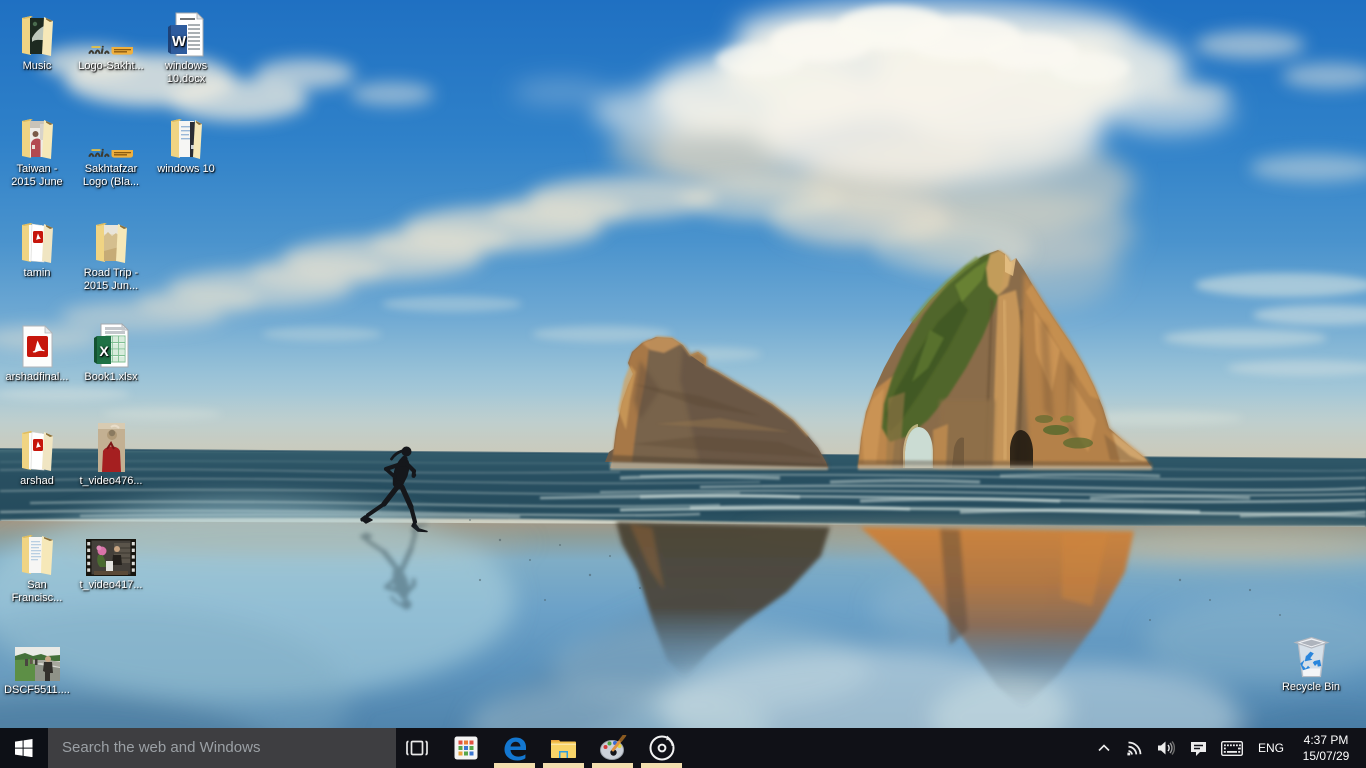  I want to click on svg-text: X, so click(104, 351).